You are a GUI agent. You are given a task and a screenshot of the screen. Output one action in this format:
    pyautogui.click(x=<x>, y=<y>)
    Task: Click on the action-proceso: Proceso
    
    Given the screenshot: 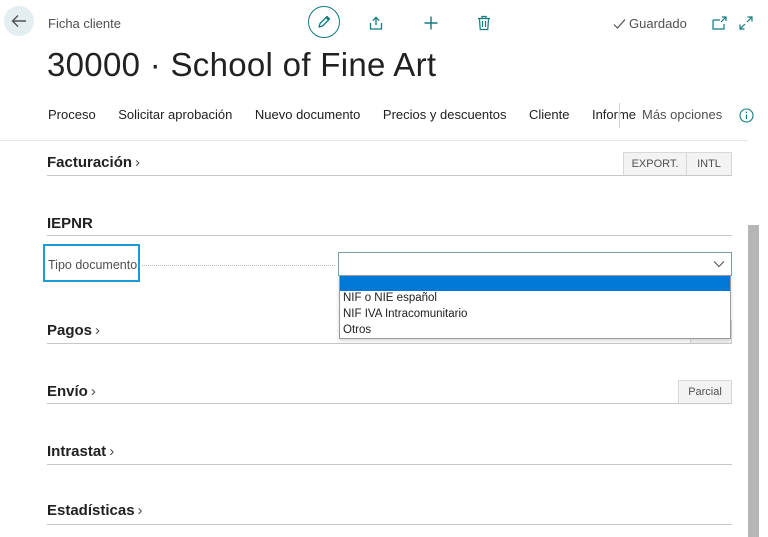 What is the action you would take?
    pyautogui.click(x=72, y=114)
    